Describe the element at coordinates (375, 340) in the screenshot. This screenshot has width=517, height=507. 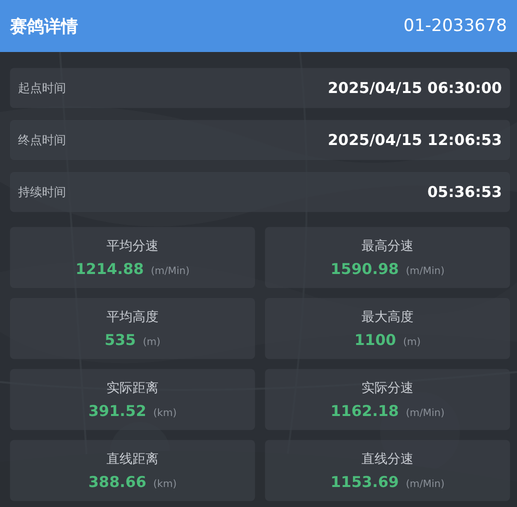
I see `stat-value: 1100` at that location.